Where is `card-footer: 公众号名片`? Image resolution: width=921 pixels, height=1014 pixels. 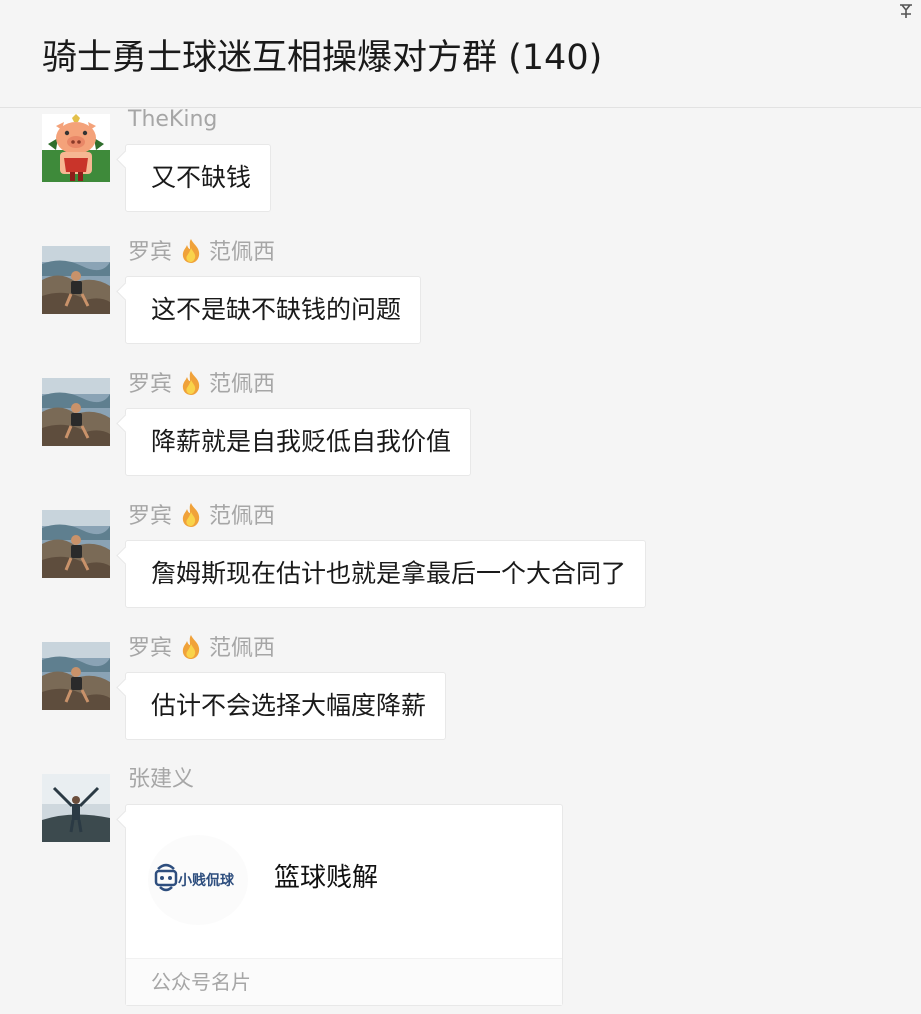
card-footer: 公众号名片 is located at coordinates (344, 981).